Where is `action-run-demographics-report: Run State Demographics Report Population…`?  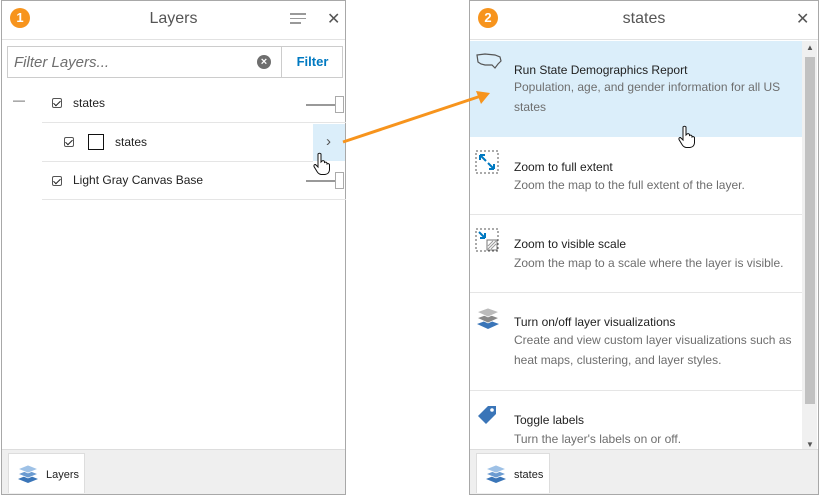
action-run-demographics-report: Run State Demographics Report Population… is located at coordinates (636, 89).